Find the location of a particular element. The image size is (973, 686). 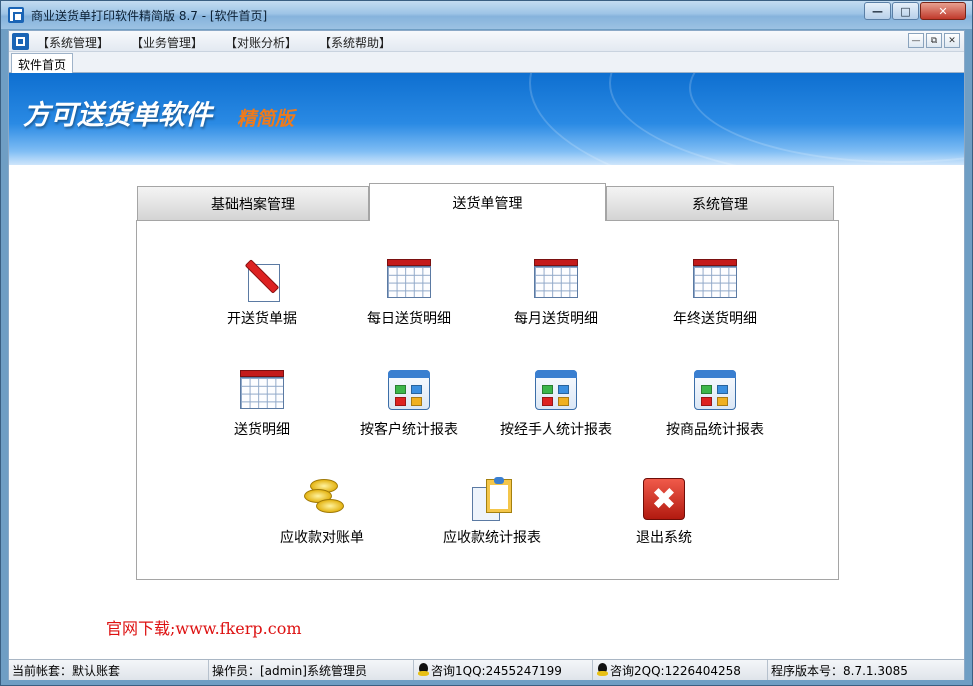

menu-system-help: 【系统帮助】 is located at coordinates (355, 42).